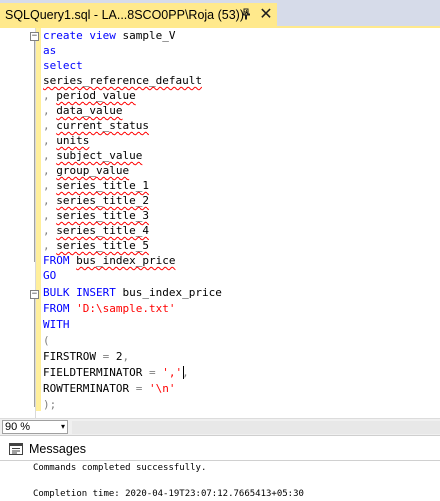 This screenshot has width=440, height=501. What do you see at coordinates (220, 460) in the screenshot?
I see `divider` at bounding box center [220, 460].